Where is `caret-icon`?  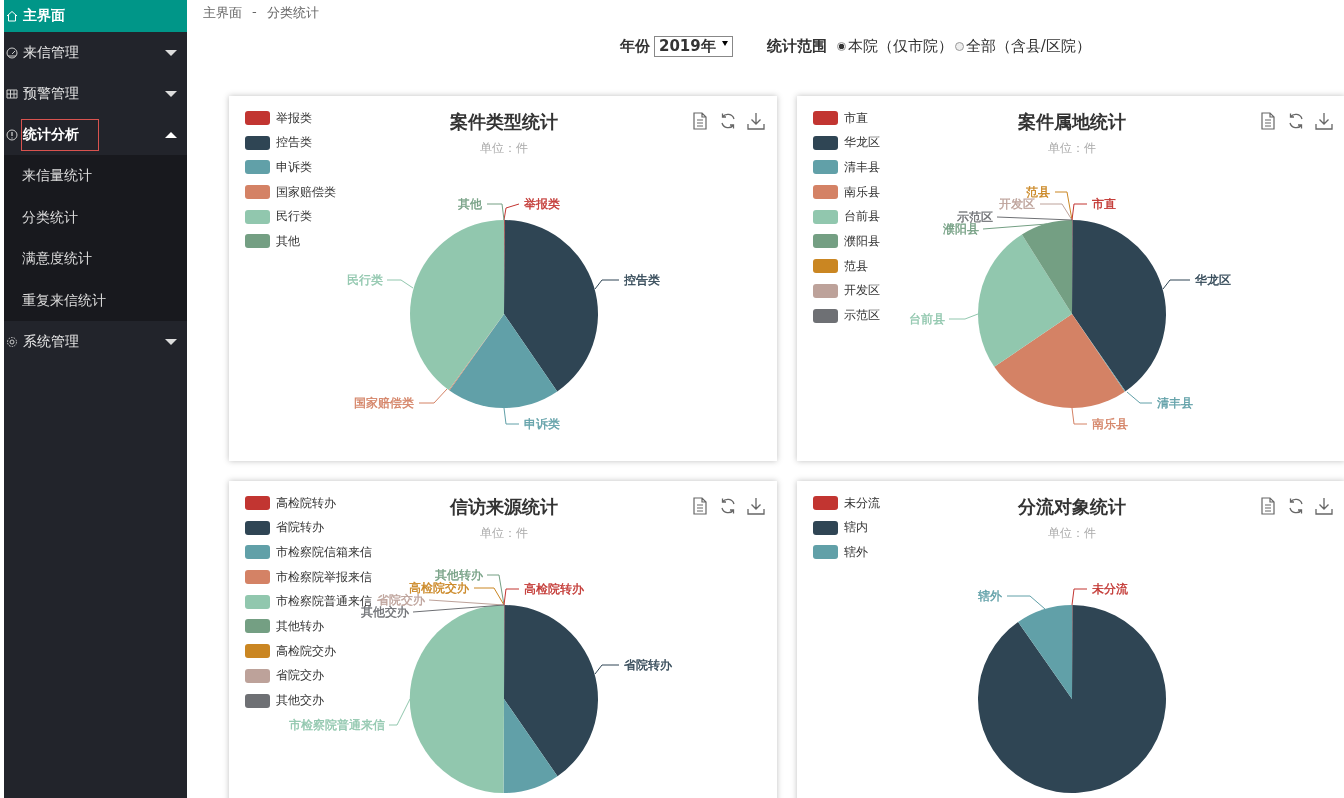
caret-icon is located at coordinates (724, 43).